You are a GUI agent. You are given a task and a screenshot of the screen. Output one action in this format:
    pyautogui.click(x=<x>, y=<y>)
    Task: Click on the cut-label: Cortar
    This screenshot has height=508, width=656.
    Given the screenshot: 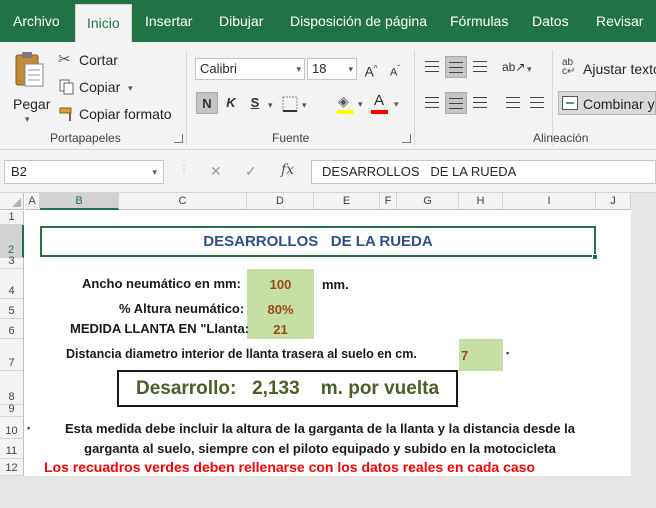 What is the action you would take?
    pyautogui.click(x=98, y=60)
    